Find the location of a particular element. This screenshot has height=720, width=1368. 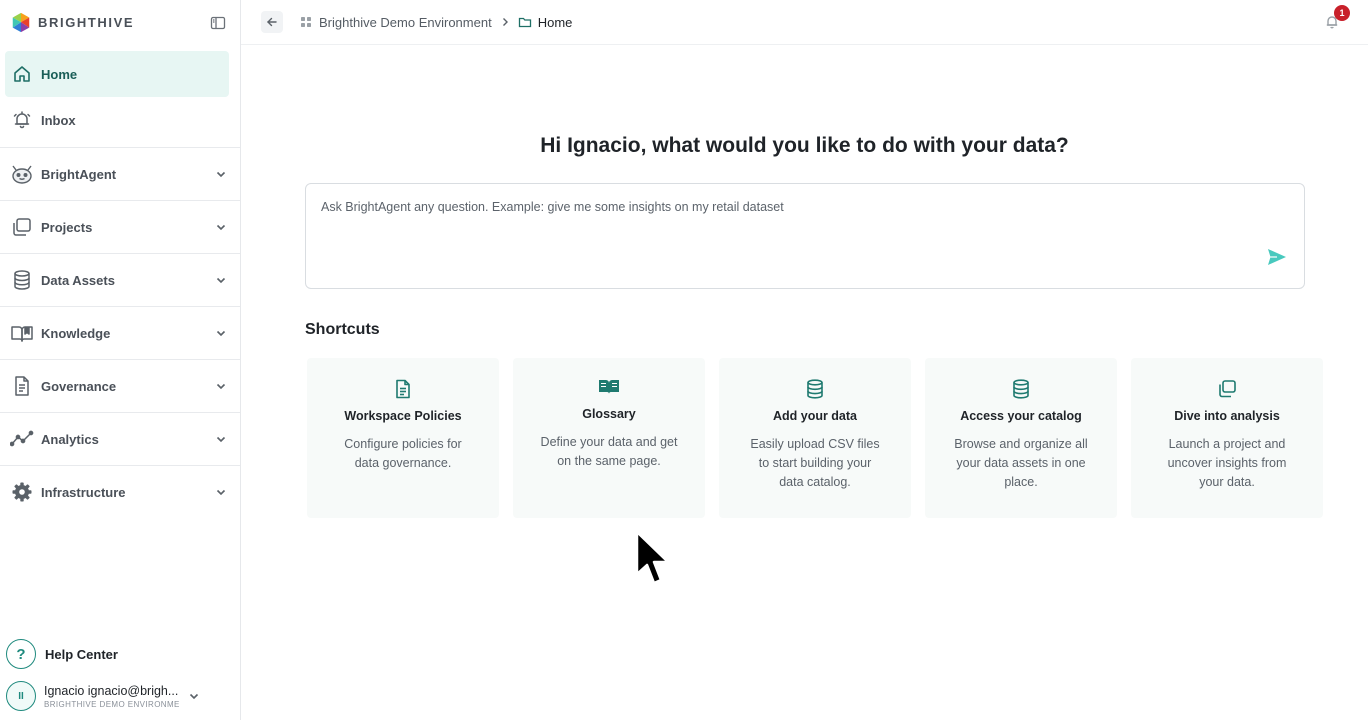

sidebar-item-label: Data Assets is located at coordinates (78, 280).